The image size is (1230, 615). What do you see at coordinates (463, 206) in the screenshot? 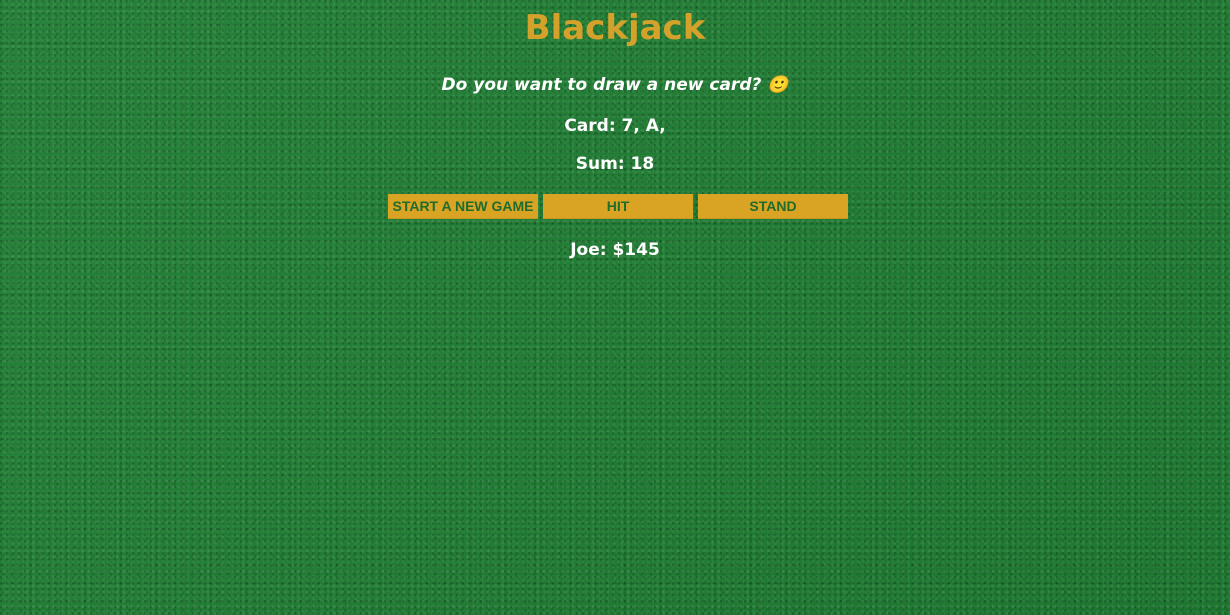
I see `start-new-game-button: START A NEW GAME` at bounding box center [463, 206].